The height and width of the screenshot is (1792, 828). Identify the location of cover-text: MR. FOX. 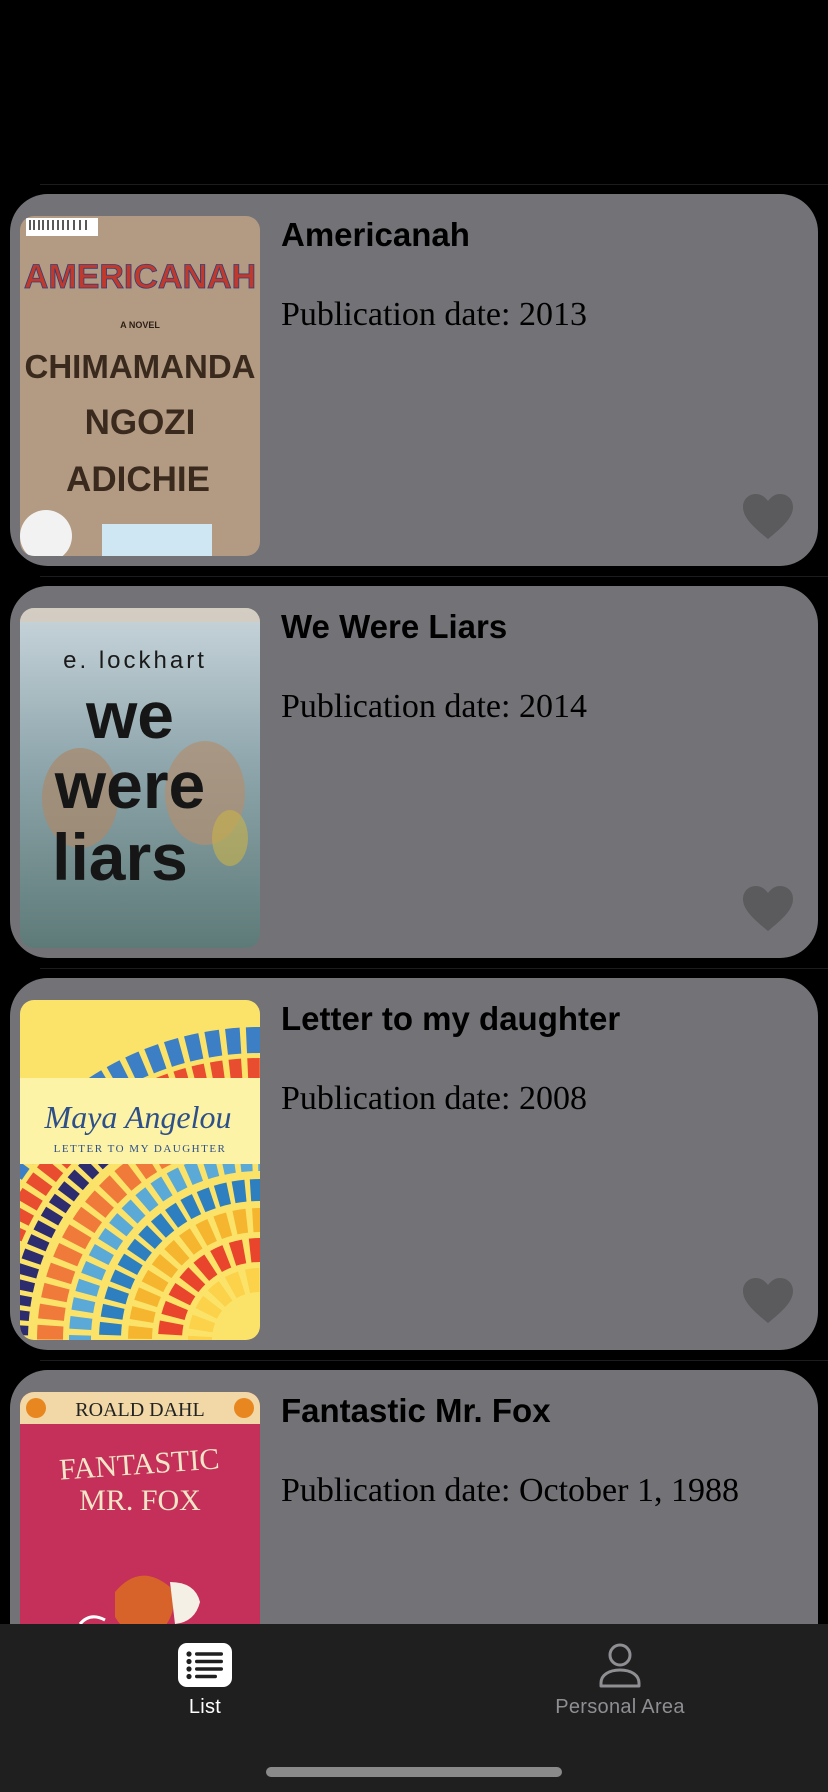
(140, 1500).